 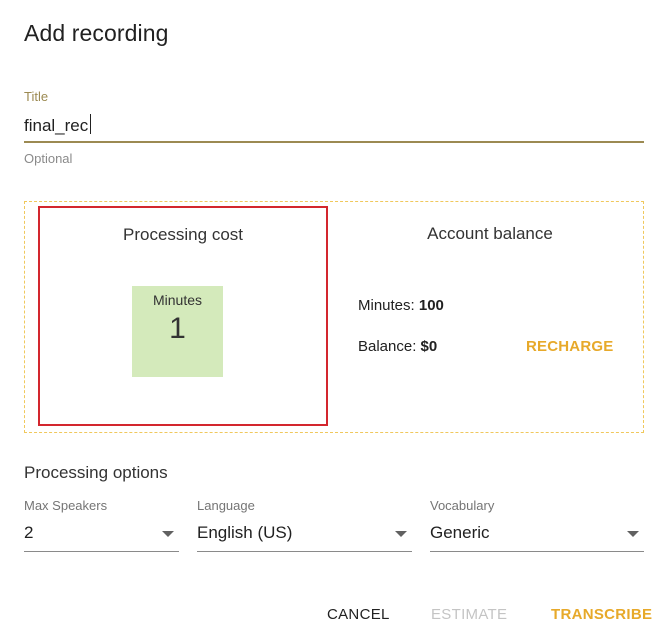 What do you see at coordinates (490, 233) in the screenshot?
I see `account-balance-heading: Account balance` at bounding box center [490, 233].